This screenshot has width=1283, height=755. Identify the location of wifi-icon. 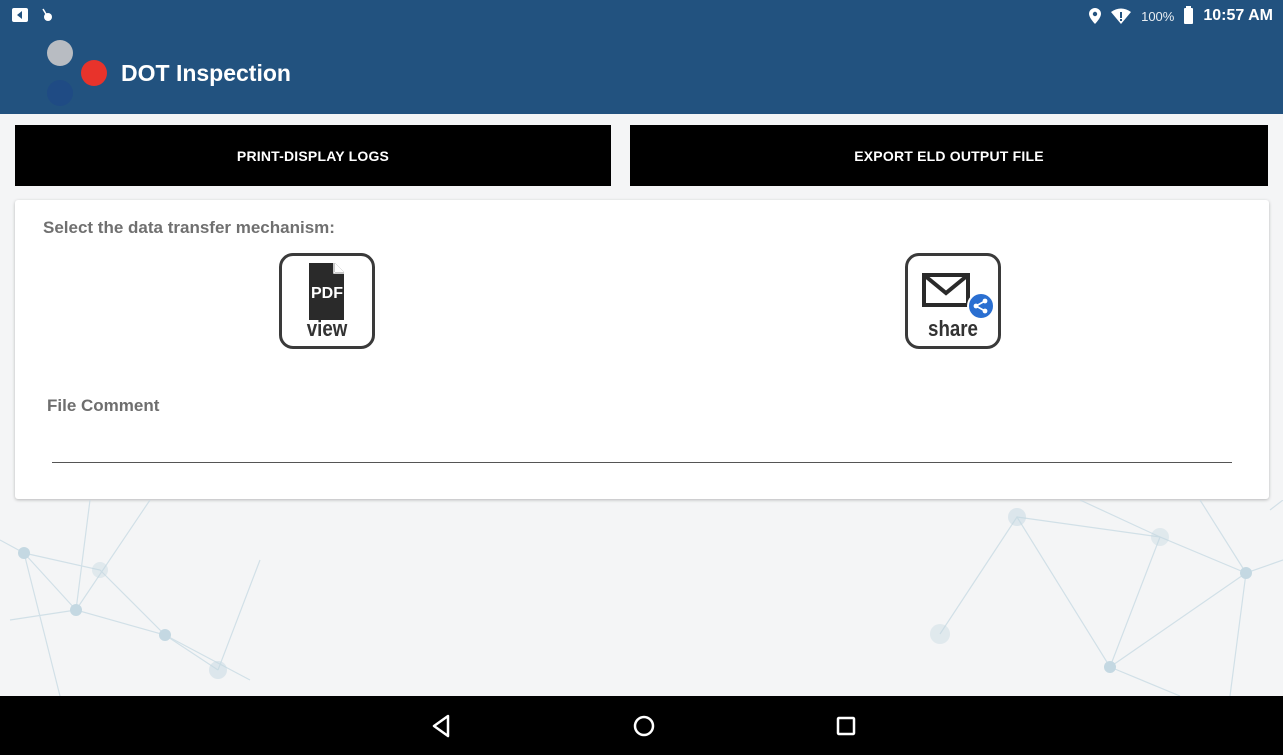
(1121, 16).